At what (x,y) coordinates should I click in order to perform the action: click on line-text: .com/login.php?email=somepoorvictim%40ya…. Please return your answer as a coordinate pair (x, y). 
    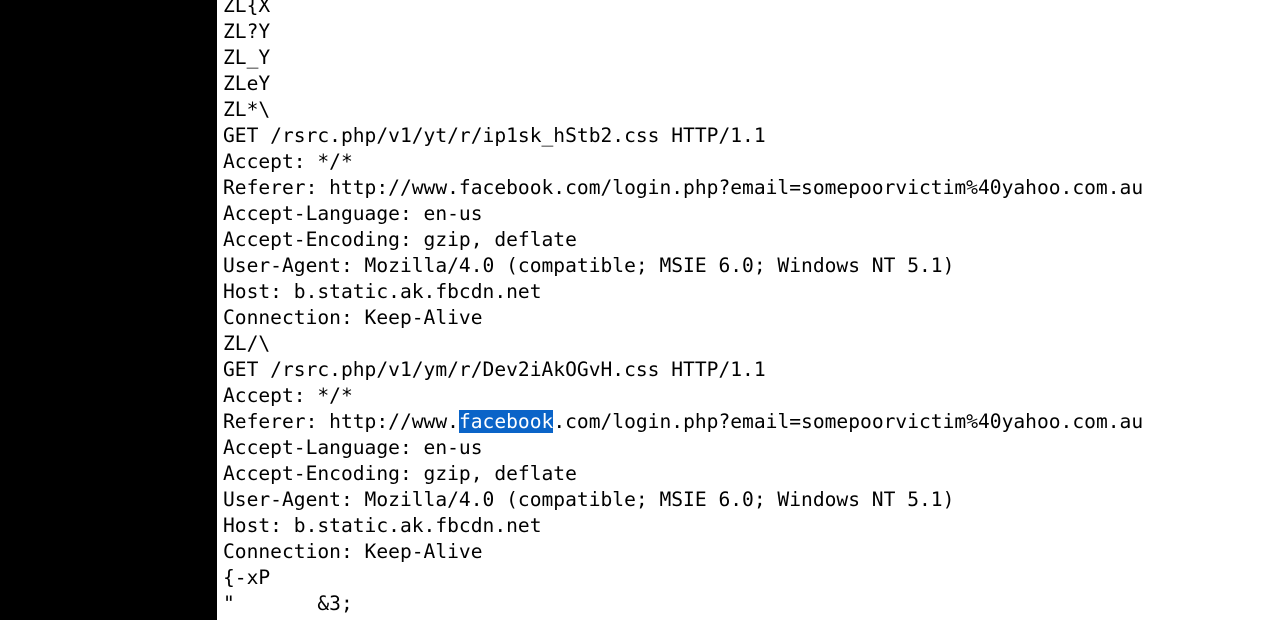
    Looking at the image, I should click on (848, 421).